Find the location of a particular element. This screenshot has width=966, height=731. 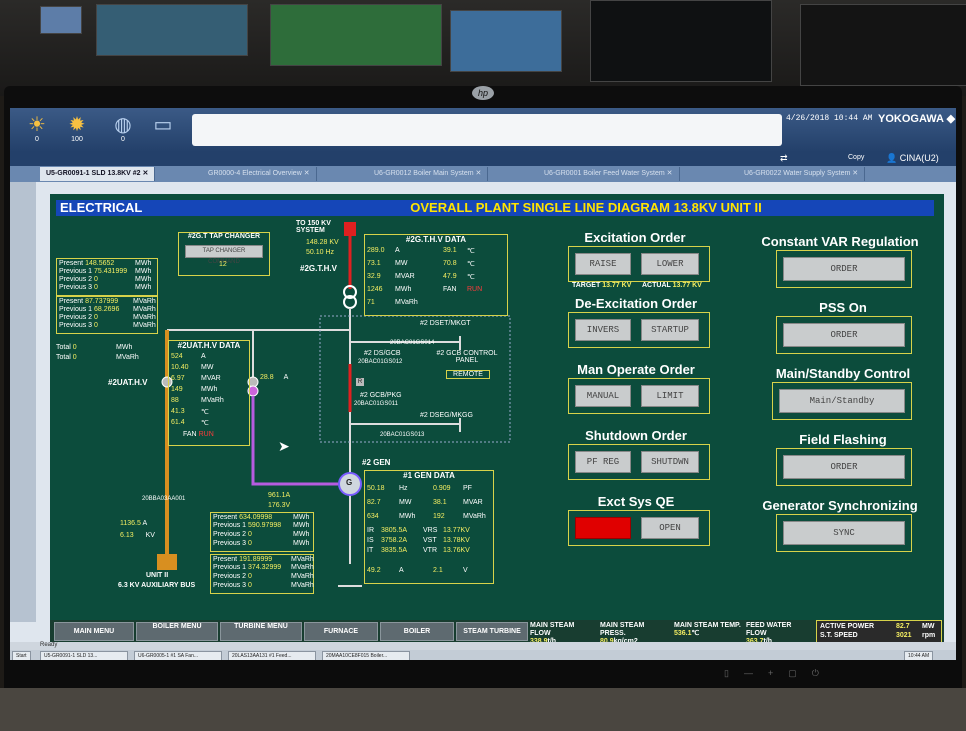

field-flashing-order-button: ORDER is located at coordinates (844, 467).